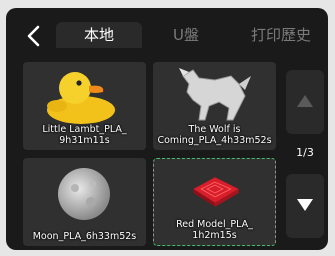  Describe the element at coordinates (81, 98) in the screenshot. I see `duck-model-thumbnail` at that location.